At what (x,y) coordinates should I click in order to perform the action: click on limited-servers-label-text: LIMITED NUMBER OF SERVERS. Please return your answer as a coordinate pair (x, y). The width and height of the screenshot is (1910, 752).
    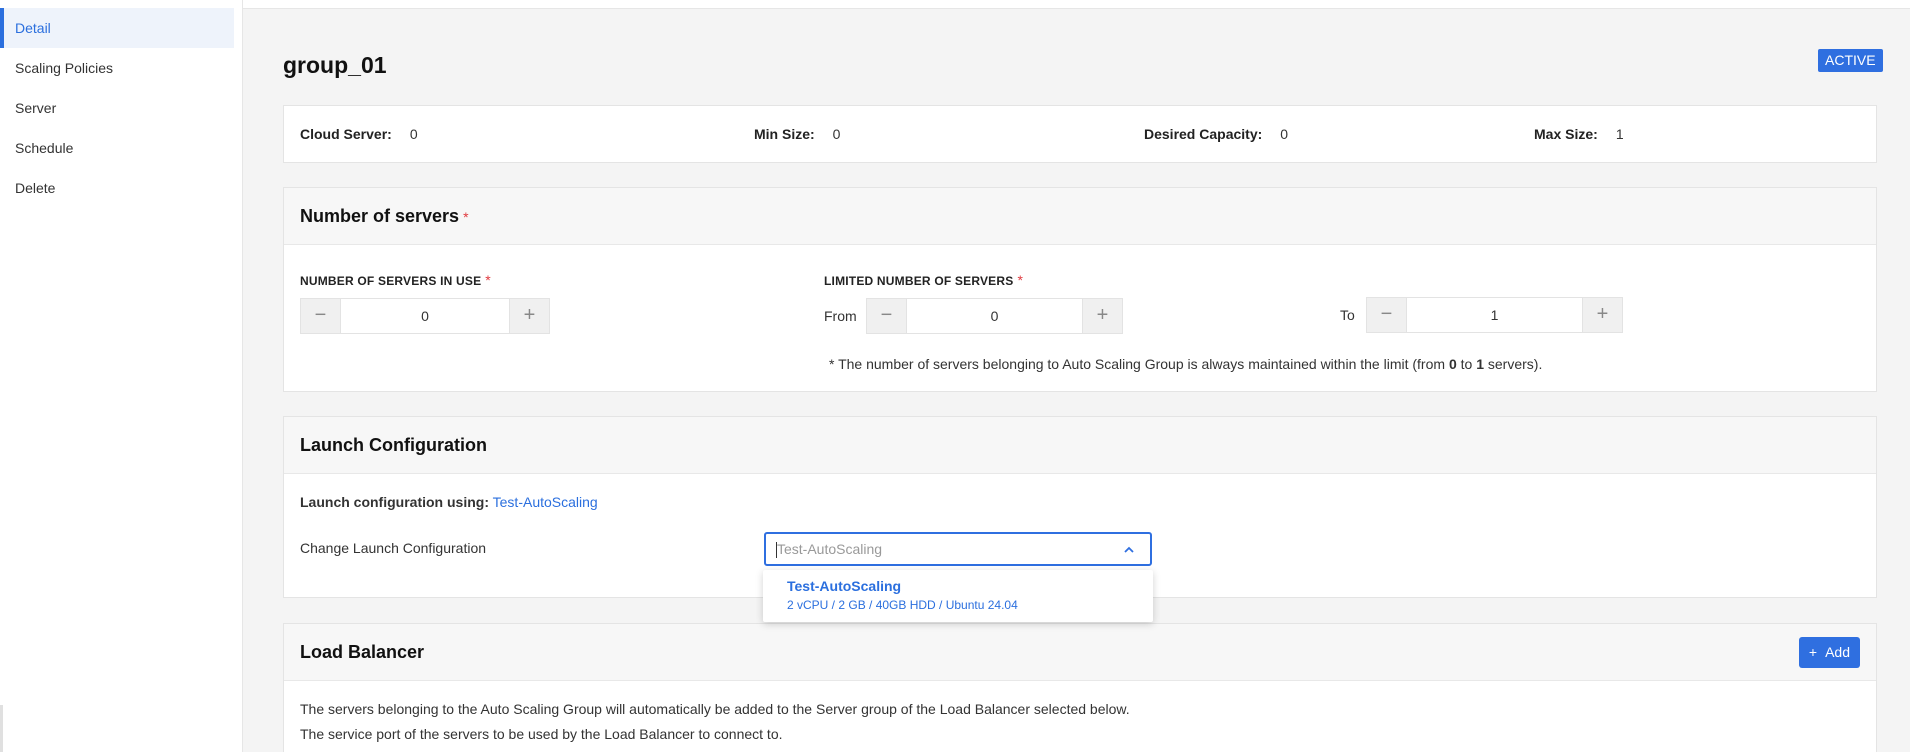
    Looking at the image, I should click on (919, 281).